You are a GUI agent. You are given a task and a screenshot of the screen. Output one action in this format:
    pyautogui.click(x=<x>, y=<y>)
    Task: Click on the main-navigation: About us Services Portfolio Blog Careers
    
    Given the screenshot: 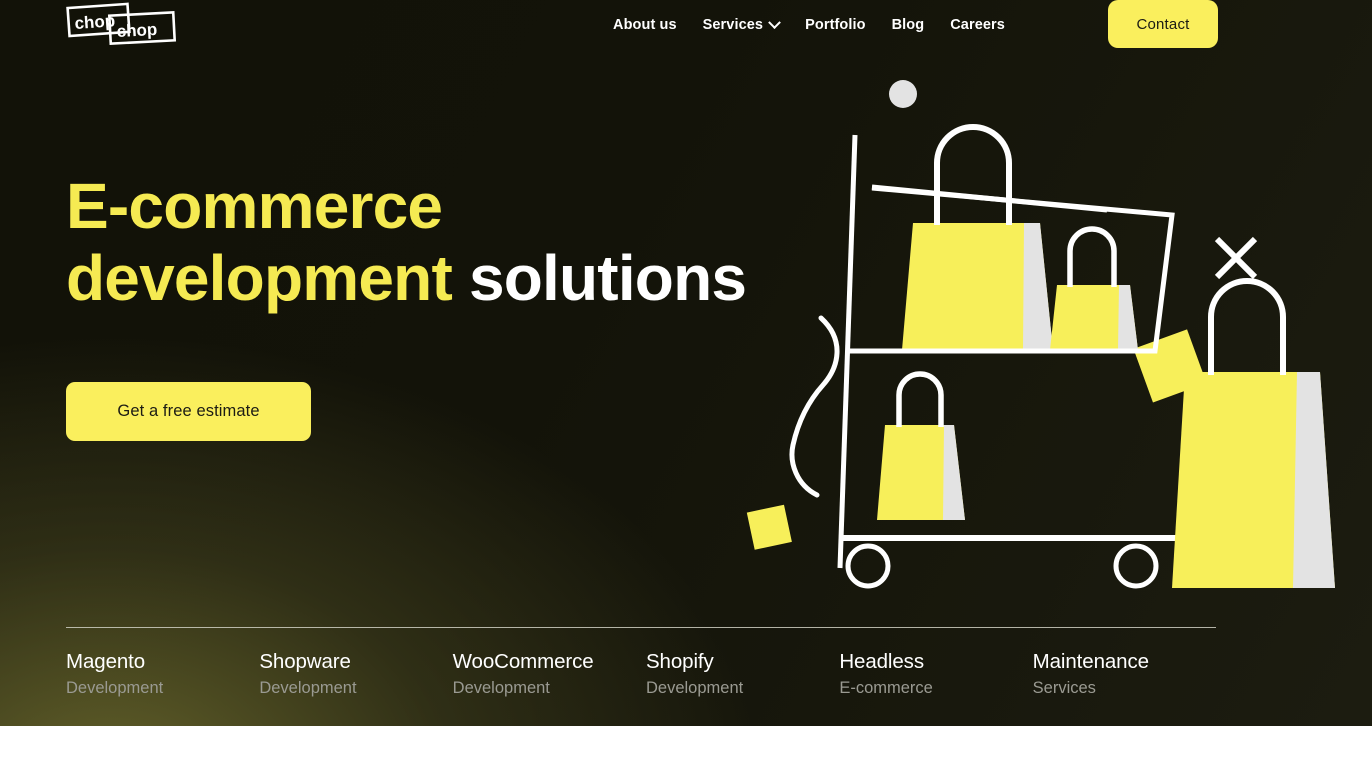 What is the action you would take?
    pyautogui.click(x=809, y=25)
    